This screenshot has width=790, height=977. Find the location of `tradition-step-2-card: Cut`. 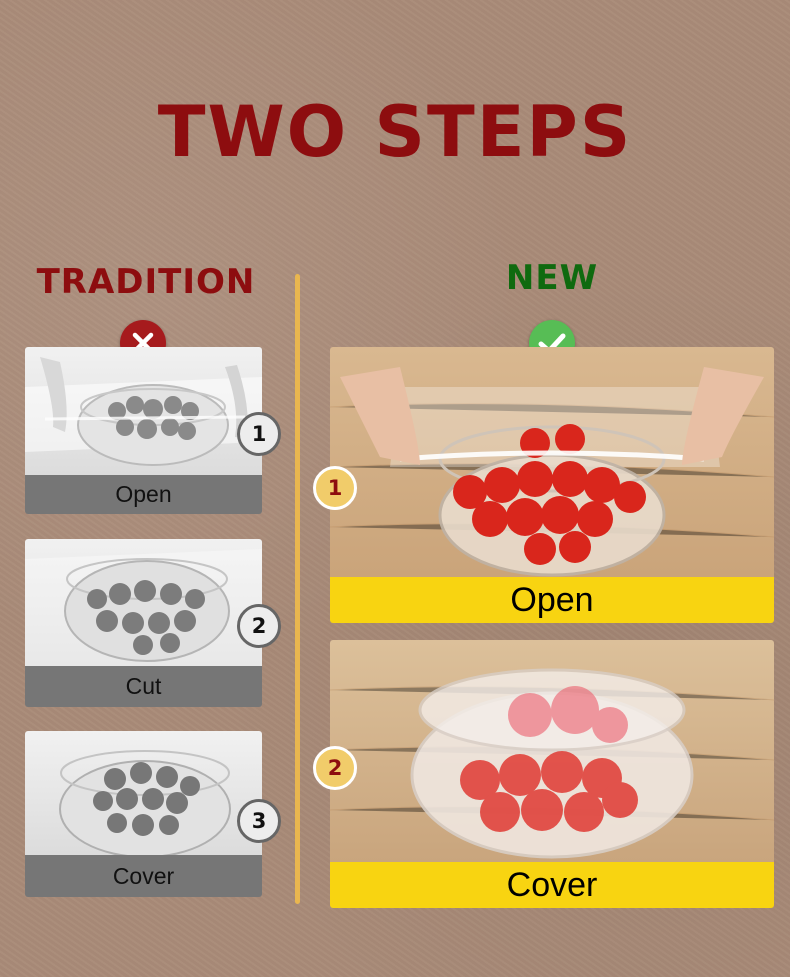

tradition-step-2-card: Cut is located at coordinates (143, 623).